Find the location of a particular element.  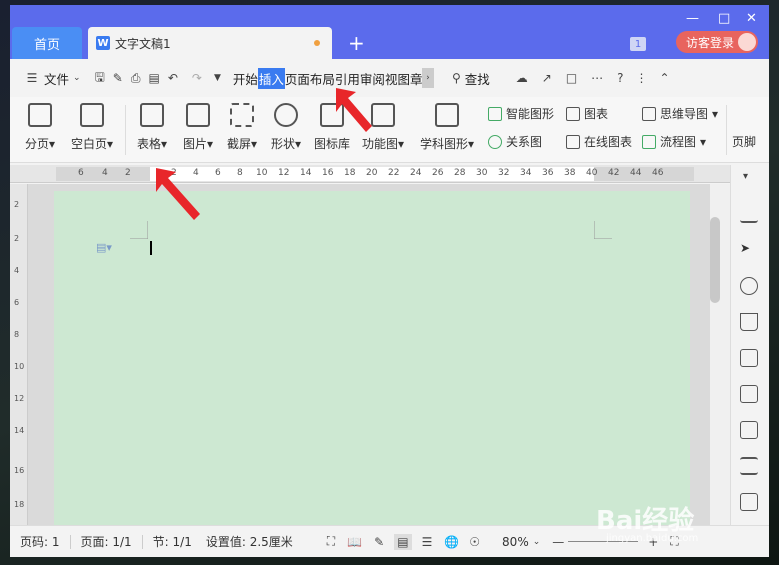

page-break-label: 分页 is located at coordinates (36, 144).